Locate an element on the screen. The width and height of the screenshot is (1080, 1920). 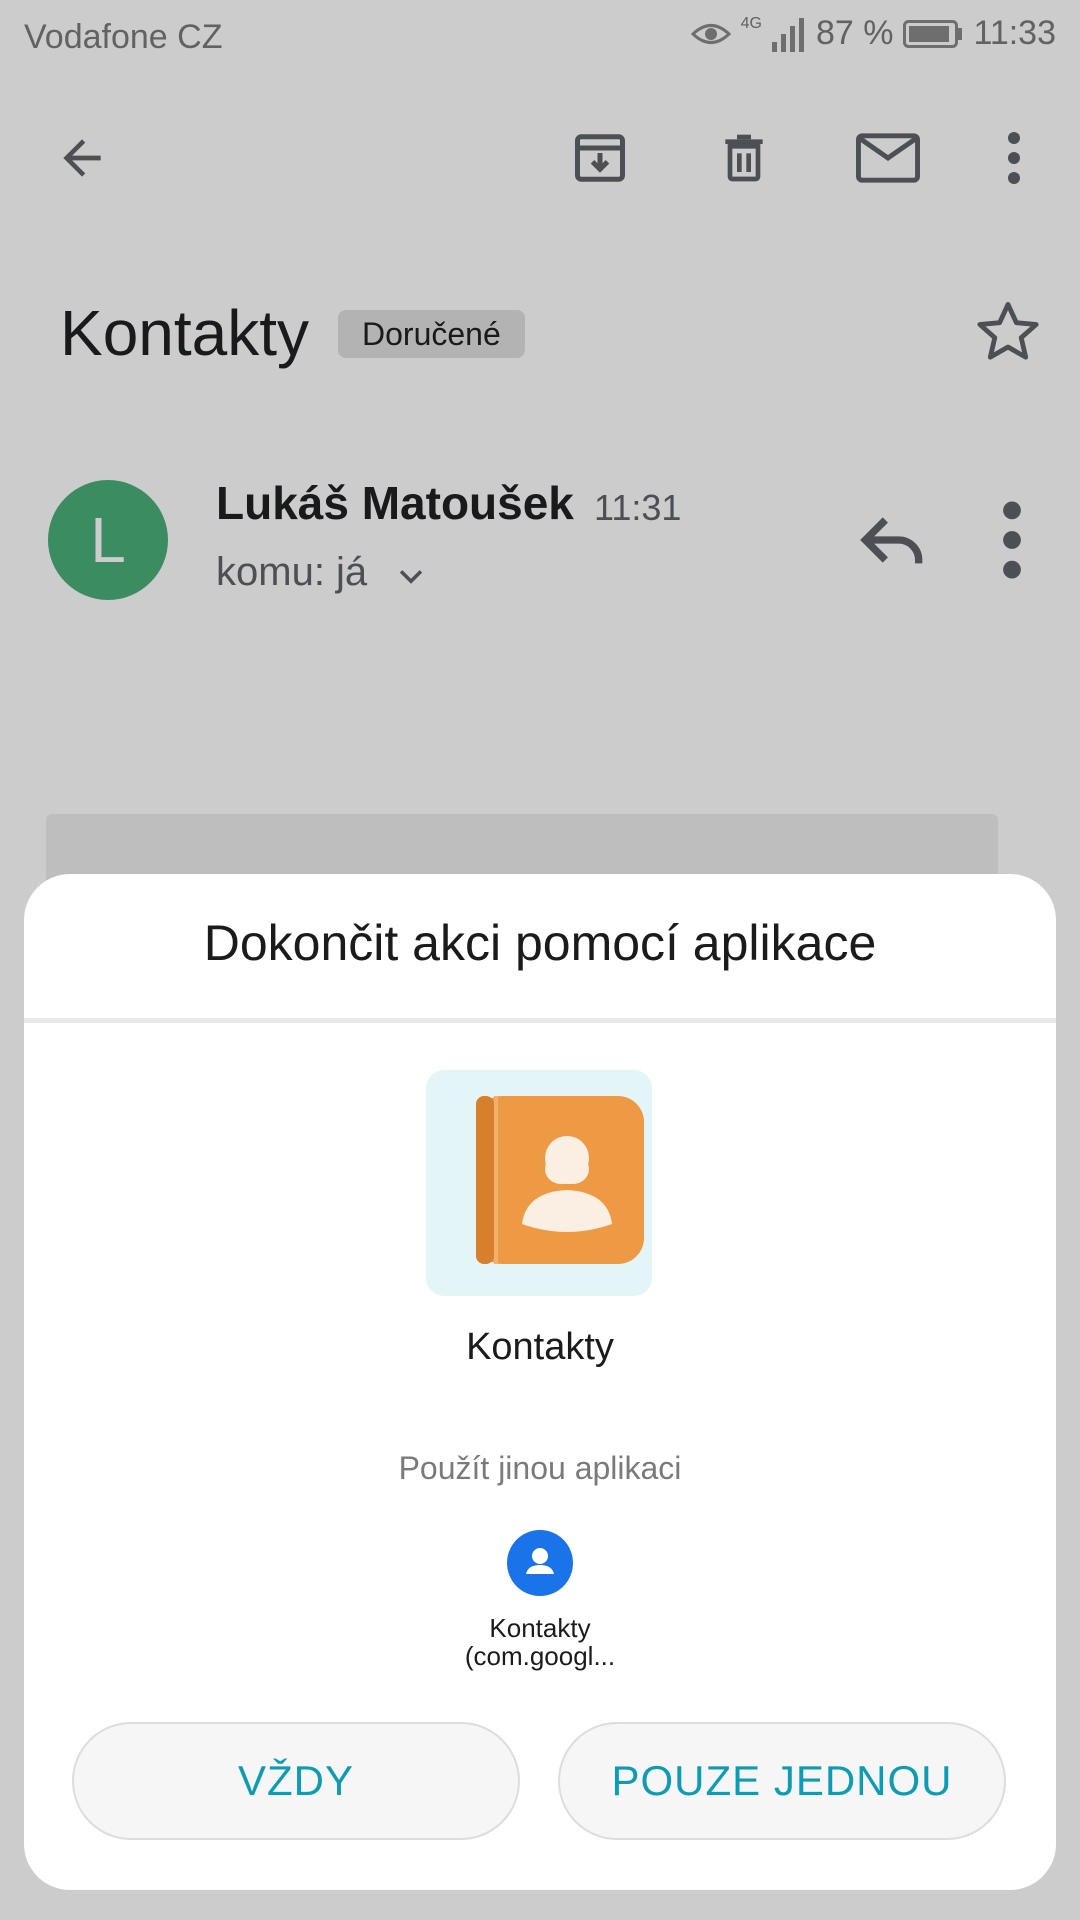
person-icon is located at coordinates (540, 1561).